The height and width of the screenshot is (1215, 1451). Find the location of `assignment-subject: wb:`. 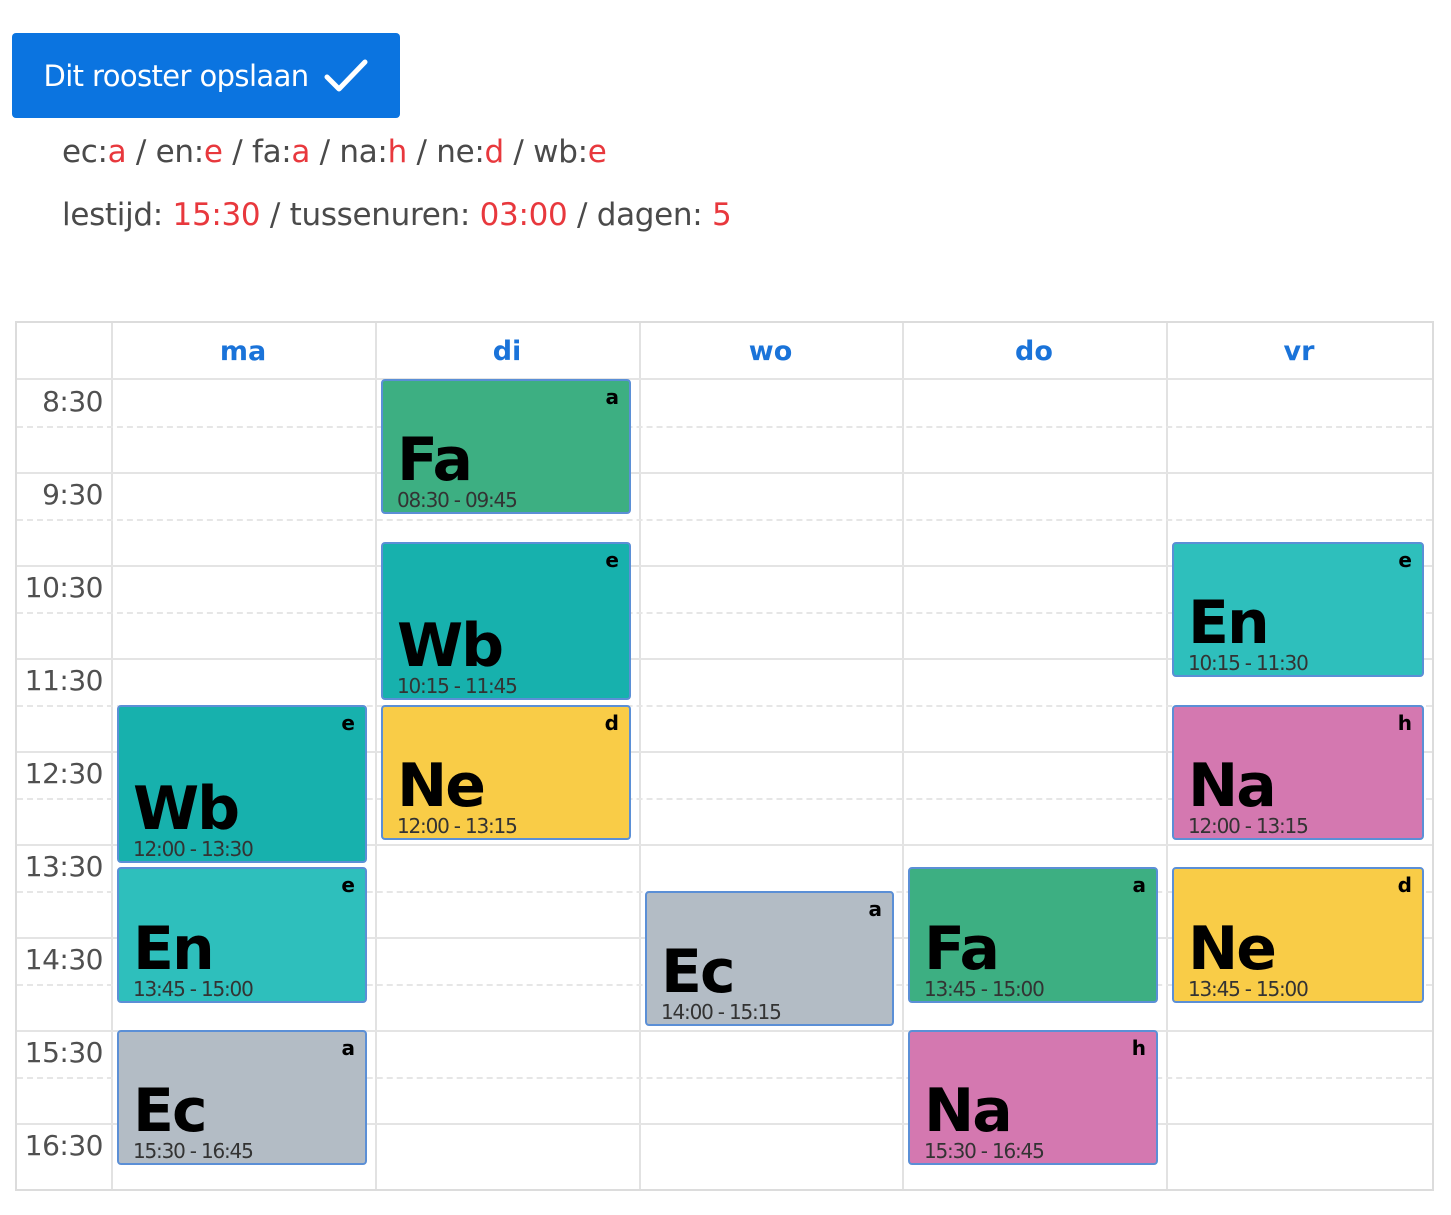

assignment-subject: wb: is located at coordinates (560, 152).